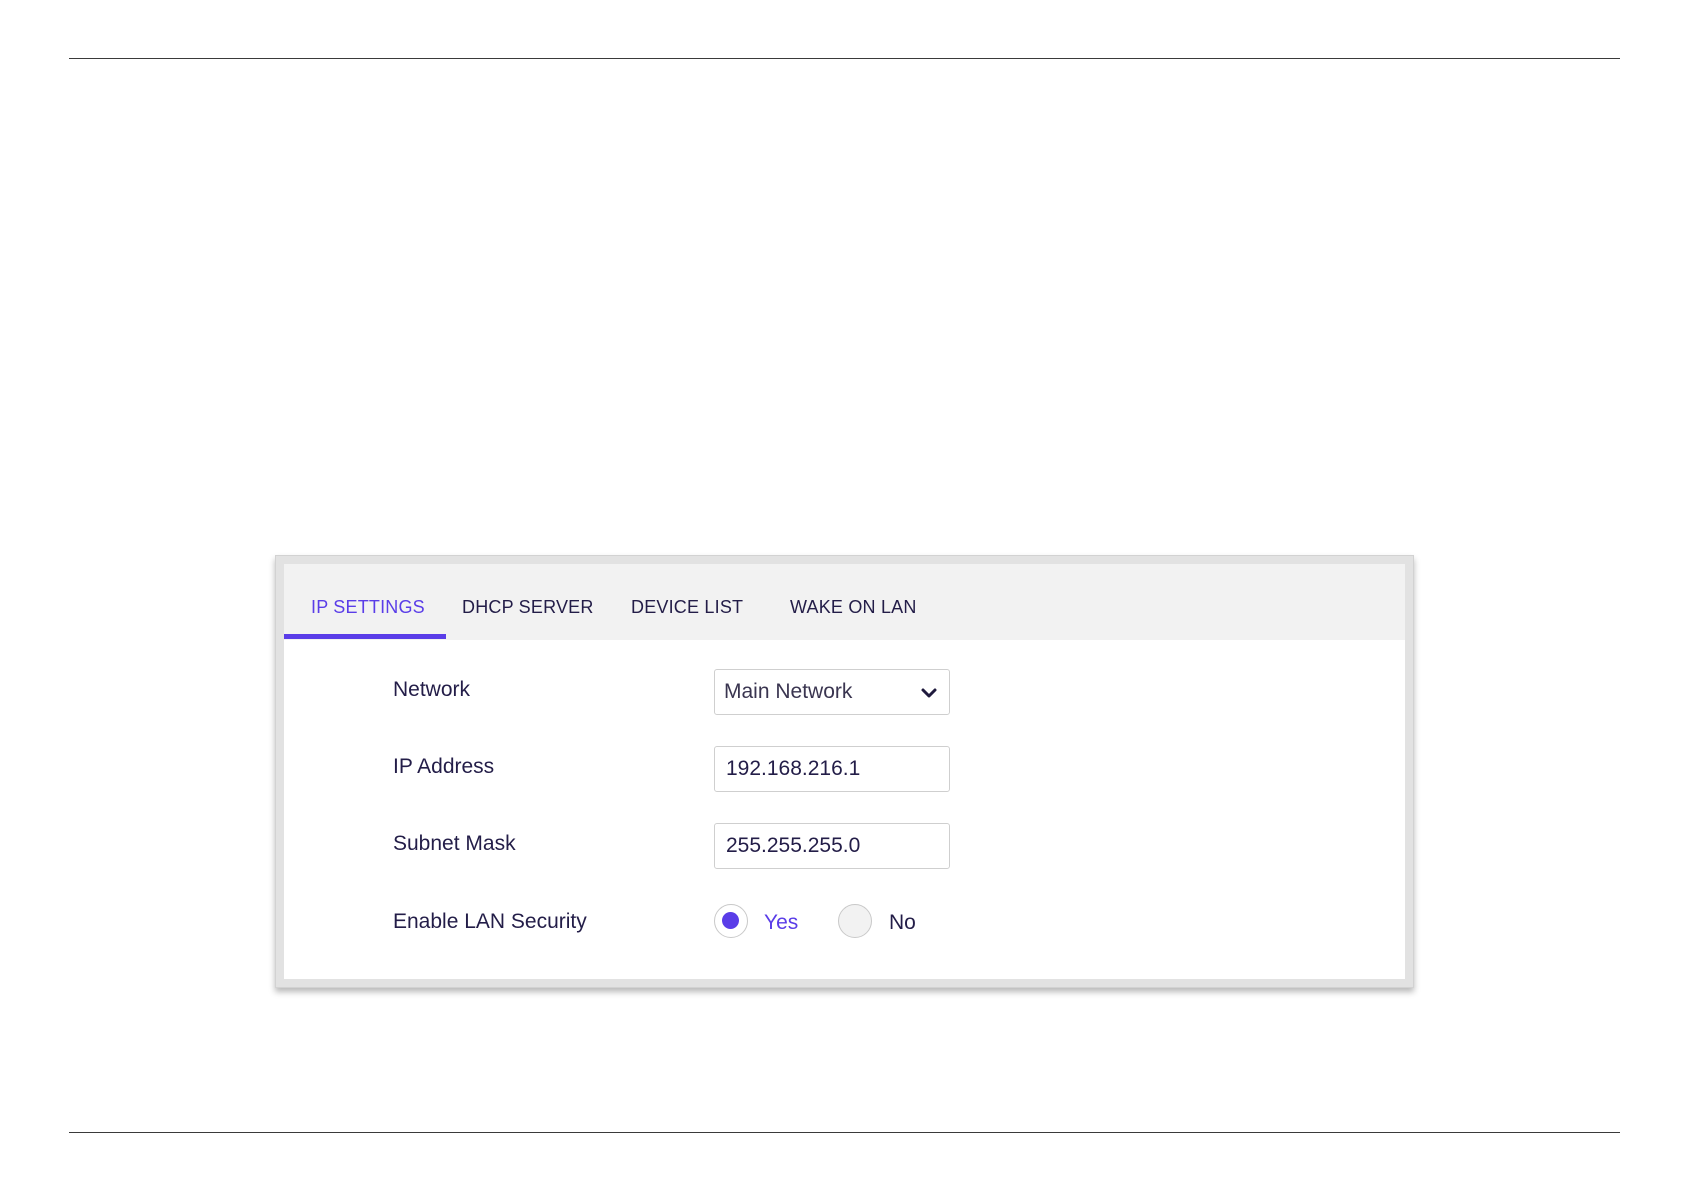 Image resolution: width=1684 pixels, height=1191 pixels. What do you see at coordinates (365, 636) in the screenshot?
I see `active-tab-indicator` at bounding box center [365, 636].